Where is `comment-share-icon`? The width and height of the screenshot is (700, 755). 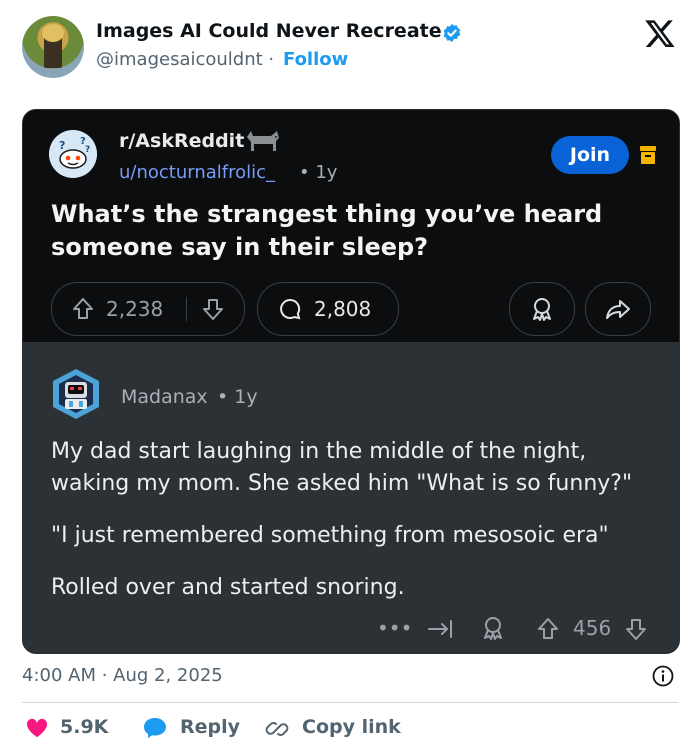 comment-share-icon is located at coordinates (442, 629).